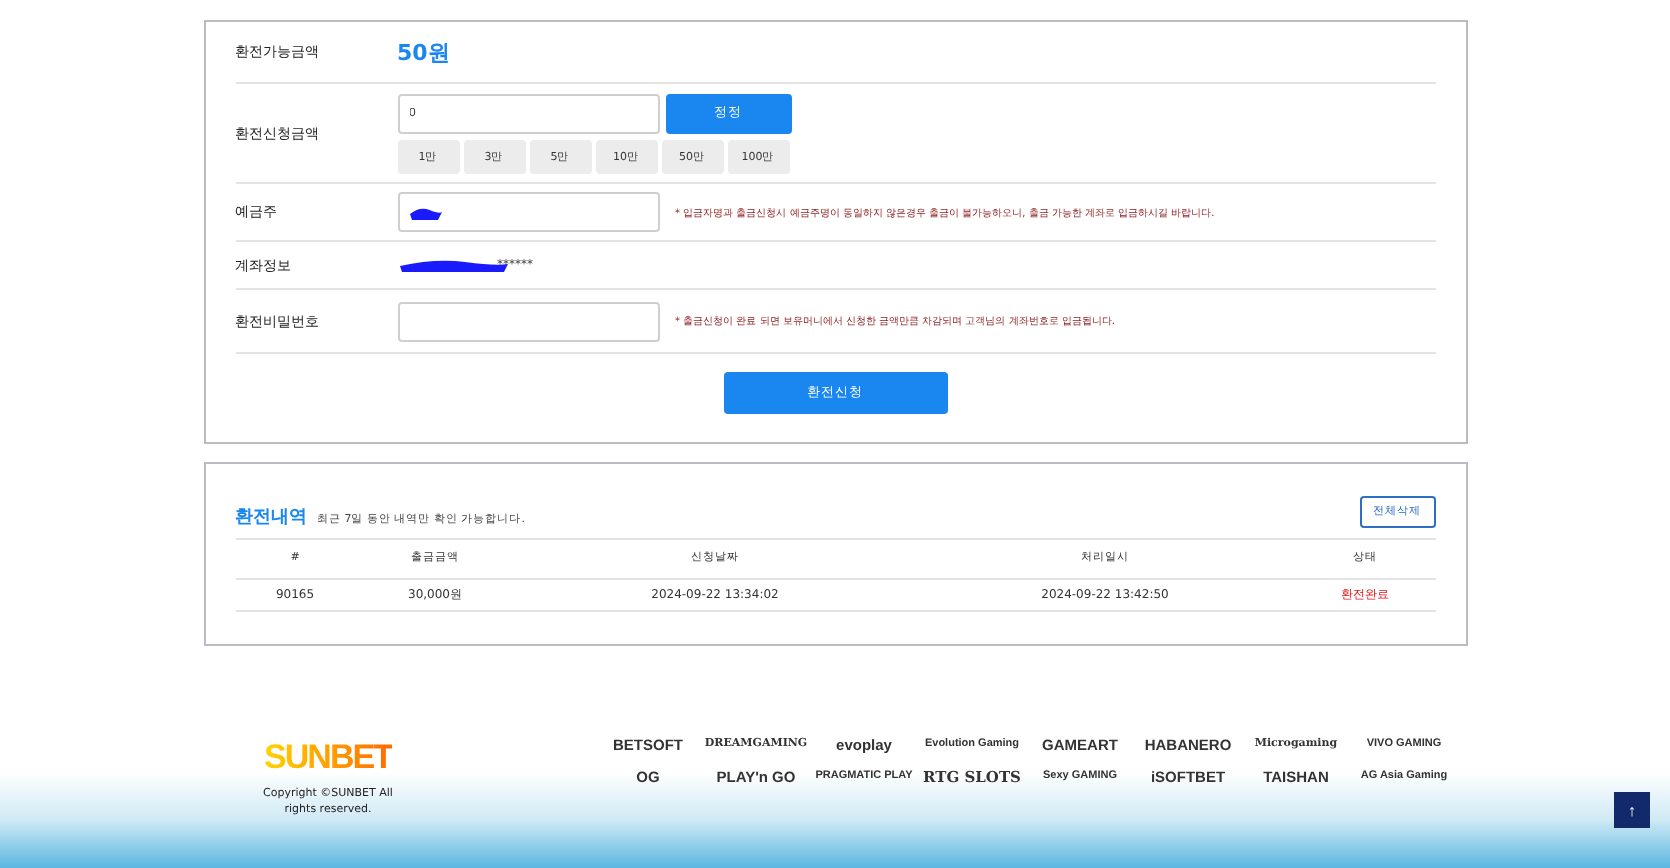 This screenshot has width=1670, height=868. Describe the element at coordinates (1632, 810) in the screenshot. I see `scroll-top-button: ↑` at that location.